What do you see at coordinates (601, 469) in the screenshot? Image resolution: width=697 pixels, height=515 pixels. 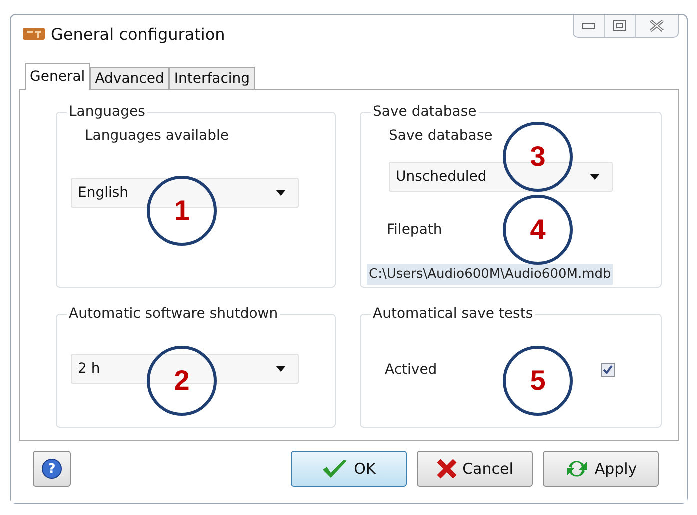 I see `apply-button: Apply` at bounding box center [601, 469].